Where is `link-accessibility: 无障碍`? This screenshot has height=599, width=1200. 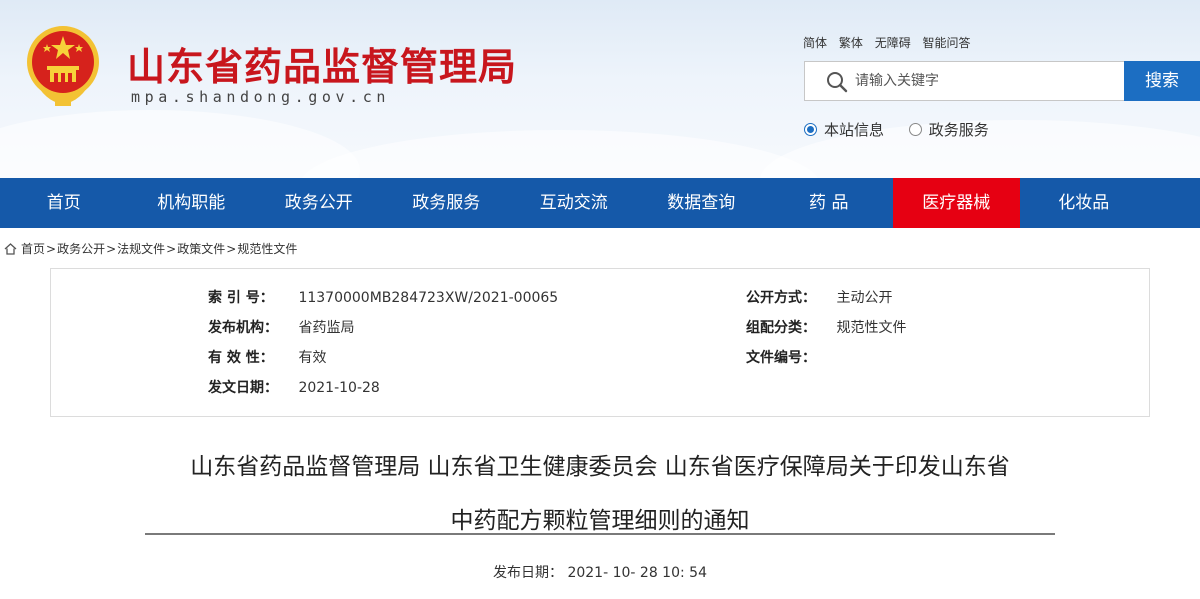 link-accessibility: 无障碍 is located at coordinates (893, 43).